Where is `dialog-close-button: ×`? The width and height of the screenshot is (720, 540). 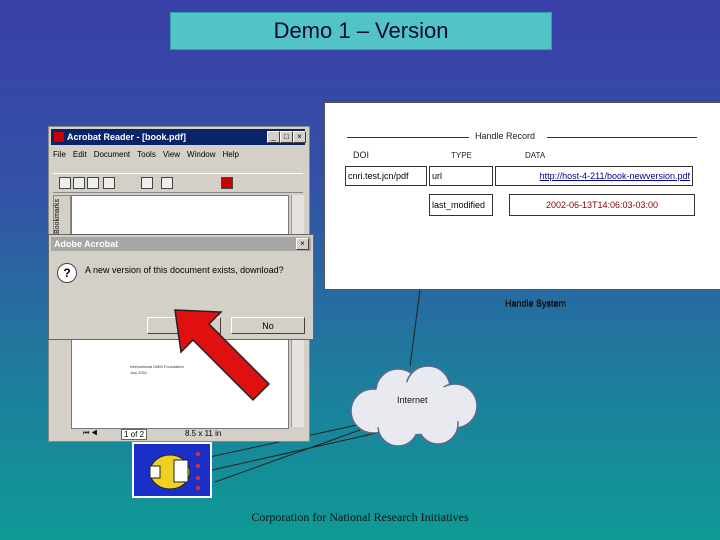
dialog-close-button: × is located at coordinates (302, 244).